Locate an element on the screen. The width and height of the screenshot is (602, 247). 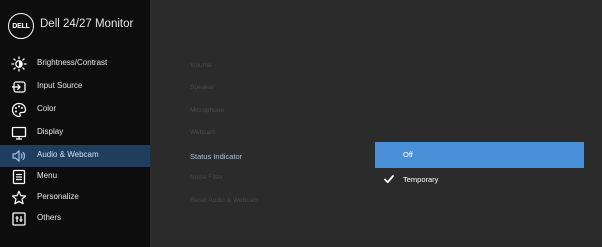
submenu-item-reset-audio-webcam: Reset Audio & Webcam is located at coordinates (224, 200).